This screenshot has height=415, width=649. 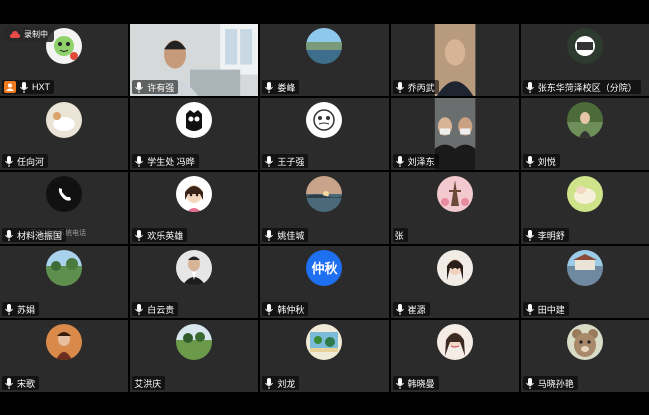 I want to click on name-tag: 马晓孙艳, so click(x=550, y=383).